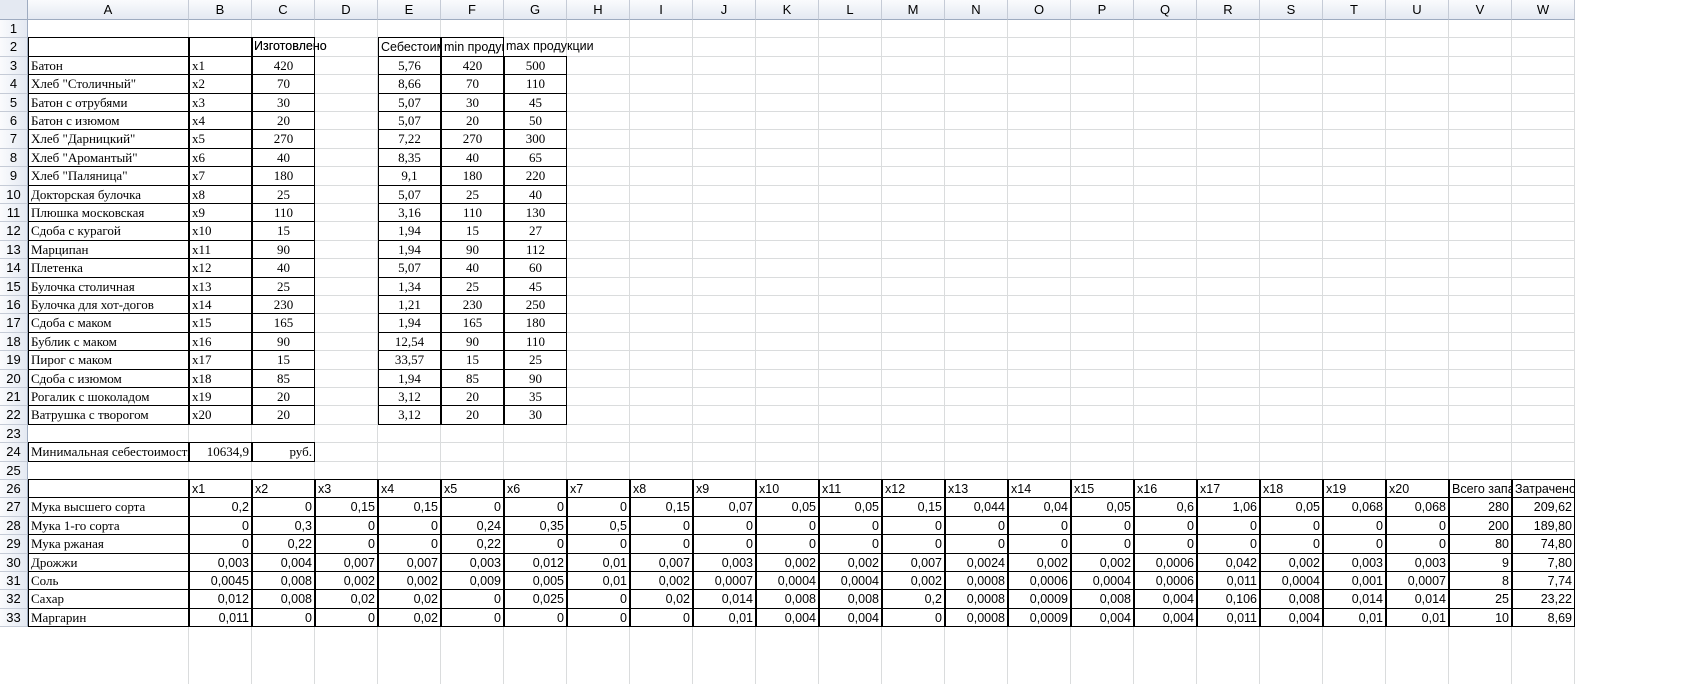 The image size is (1704, 684). What do you see at coordinates (535, 213) in the screenshot?
I see `product-max: 130` at bounding box center [535, 213].